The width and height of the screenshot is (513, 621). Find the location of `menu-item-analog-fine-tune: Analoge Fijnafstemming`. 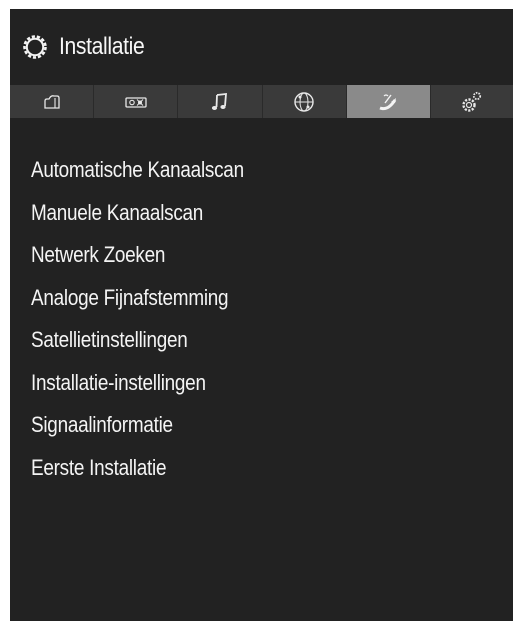

menu-item-analog-fine-tune: Analoge Fijnafstemming is located at coordinates (137, 298).